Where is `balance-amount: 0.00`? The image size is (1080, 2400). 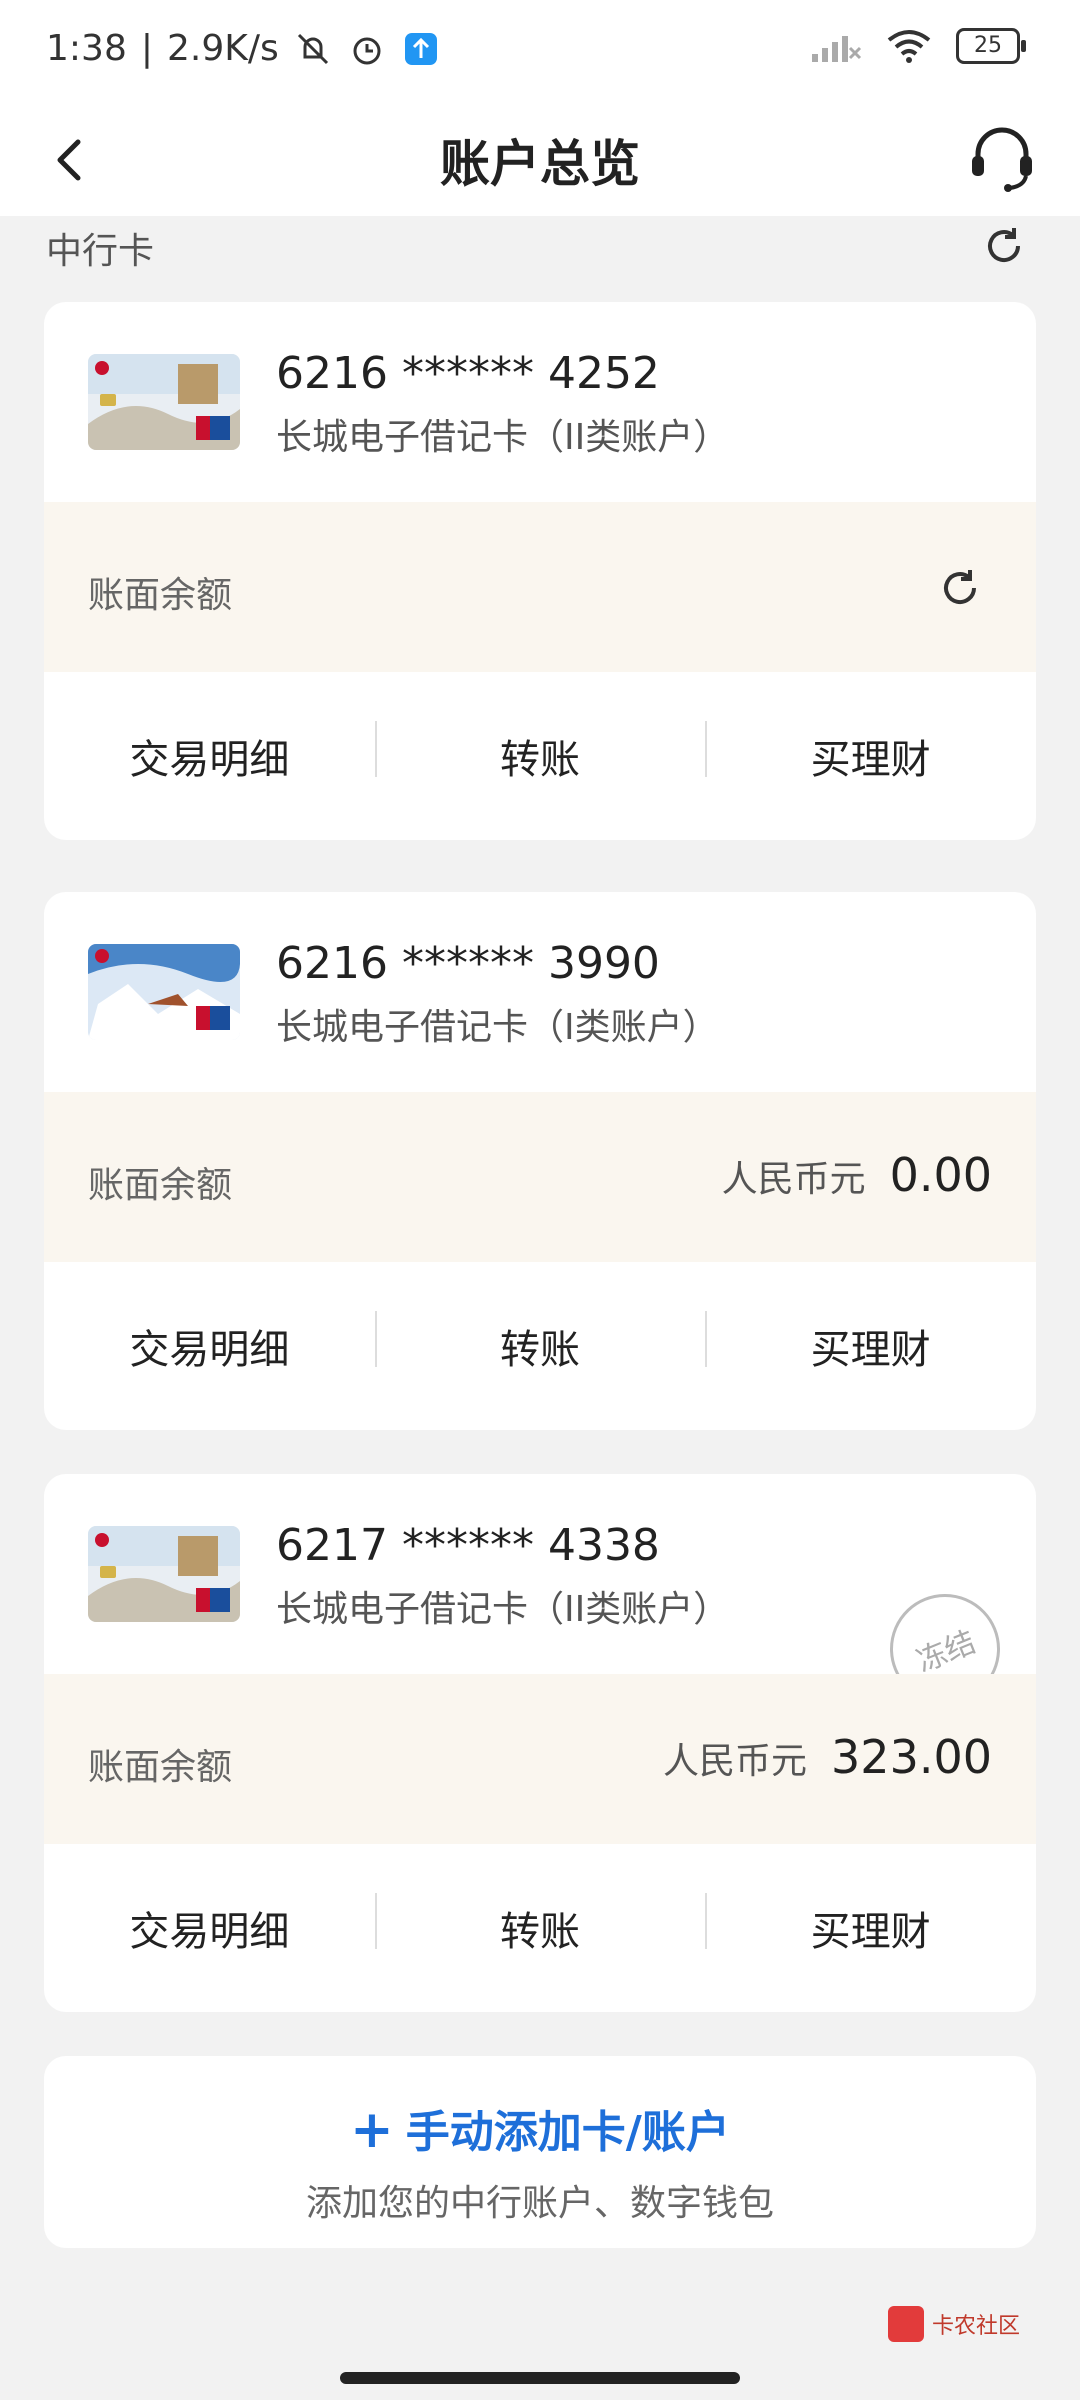 balance-amount: 0.00 is located at coordinates (940, 1175).